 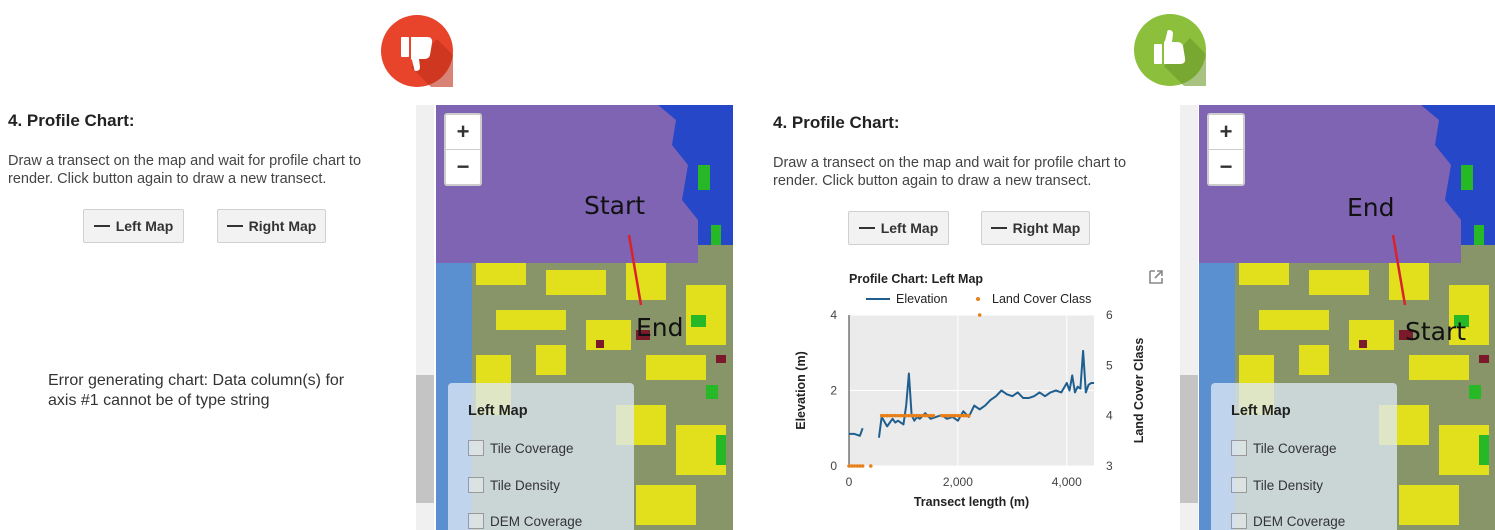 What do you see at coordinates (801, 390) in the screenshot?
I see `y-axis-title: Elevation (m)` at bounding box center [801, 390].